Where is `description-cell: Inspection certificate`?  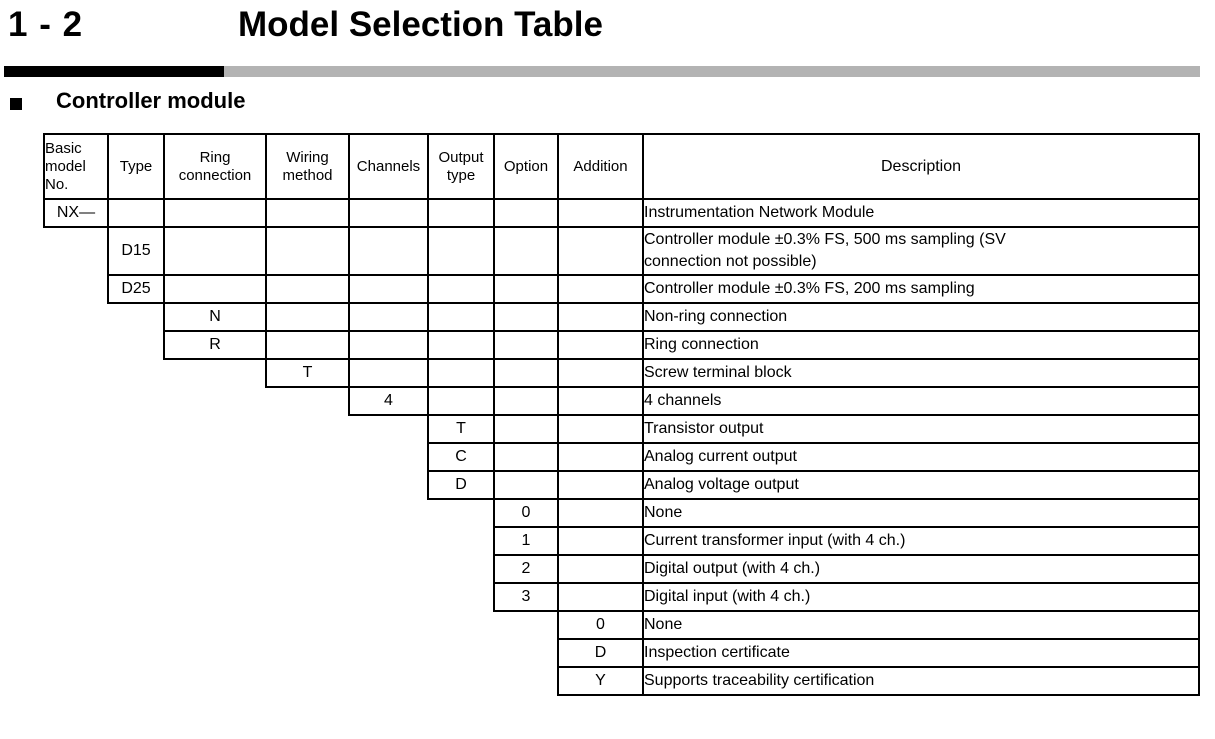 description-cell: Inspection certificate is located at coordinates (921, 653).